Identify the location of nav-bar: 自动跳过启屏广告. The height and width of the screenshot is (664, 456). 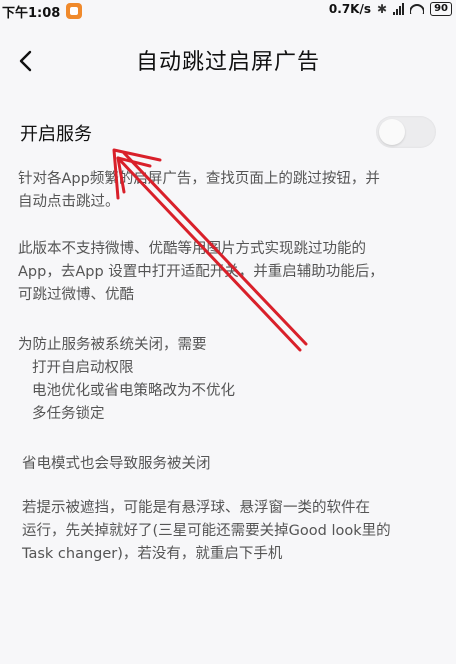
(228, 61).